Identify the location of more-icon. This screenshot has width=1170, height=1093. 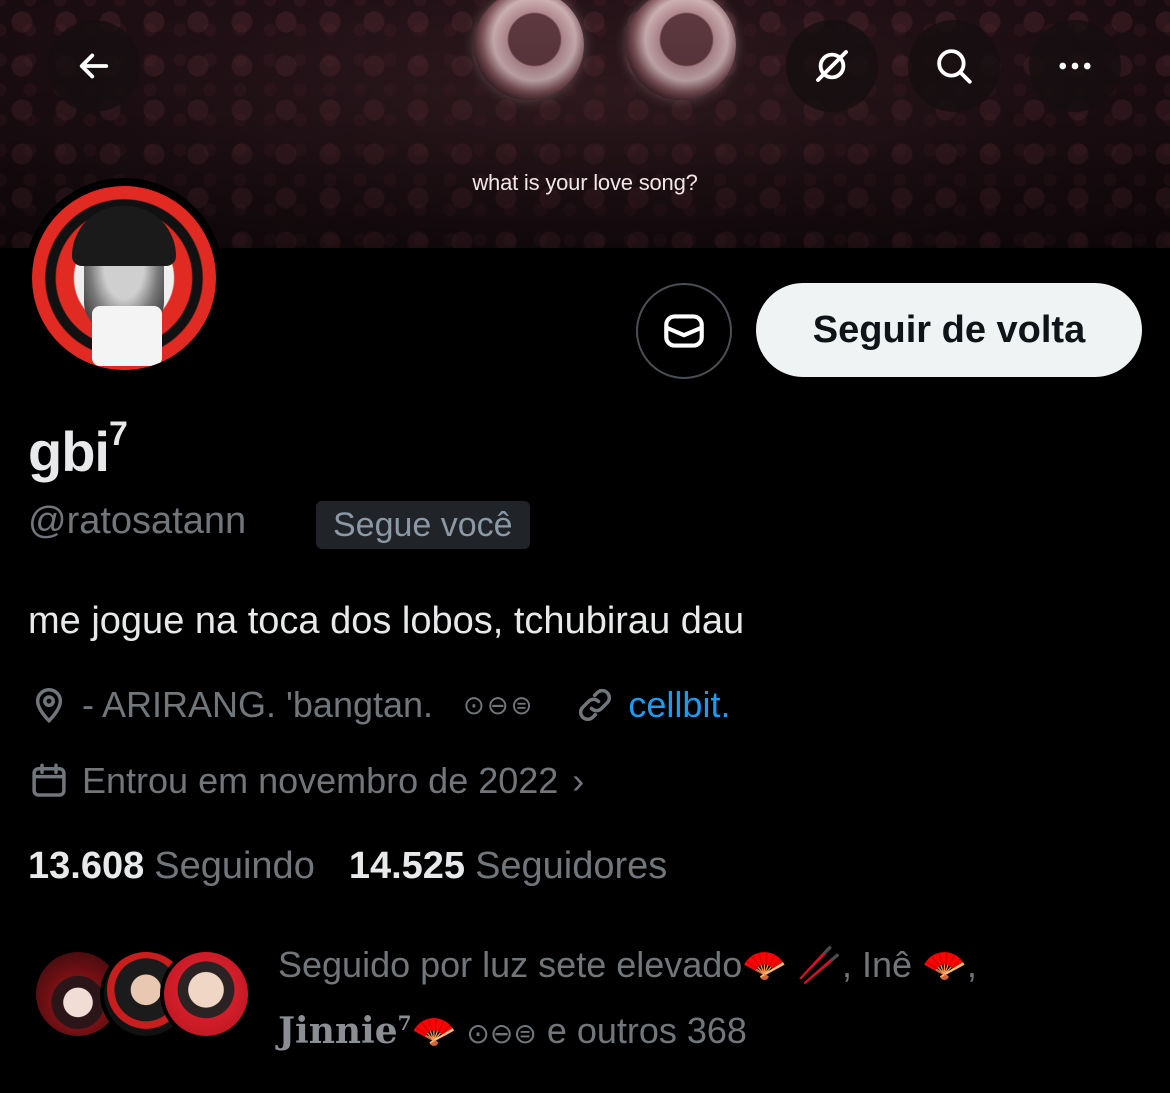
(1075, 66).